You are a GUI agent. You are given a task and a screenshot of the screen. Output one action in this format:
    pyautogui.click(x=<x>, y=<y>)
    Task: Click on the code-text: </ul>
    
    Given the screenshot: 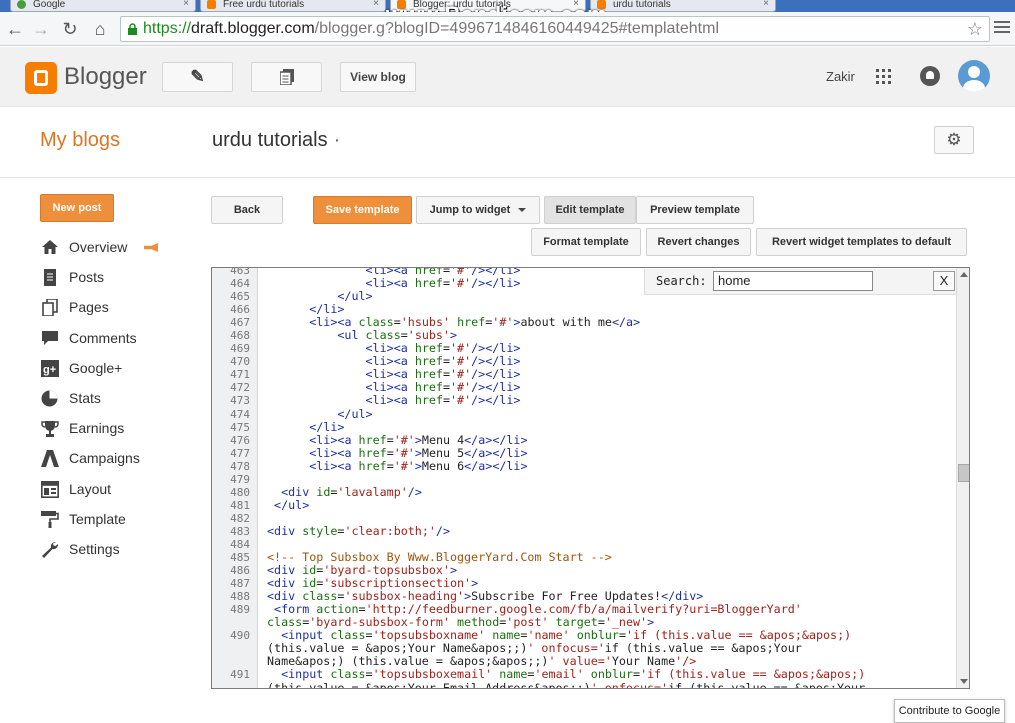 What is the action you would take?
    pyautogui.click(x=288, y=505)
    